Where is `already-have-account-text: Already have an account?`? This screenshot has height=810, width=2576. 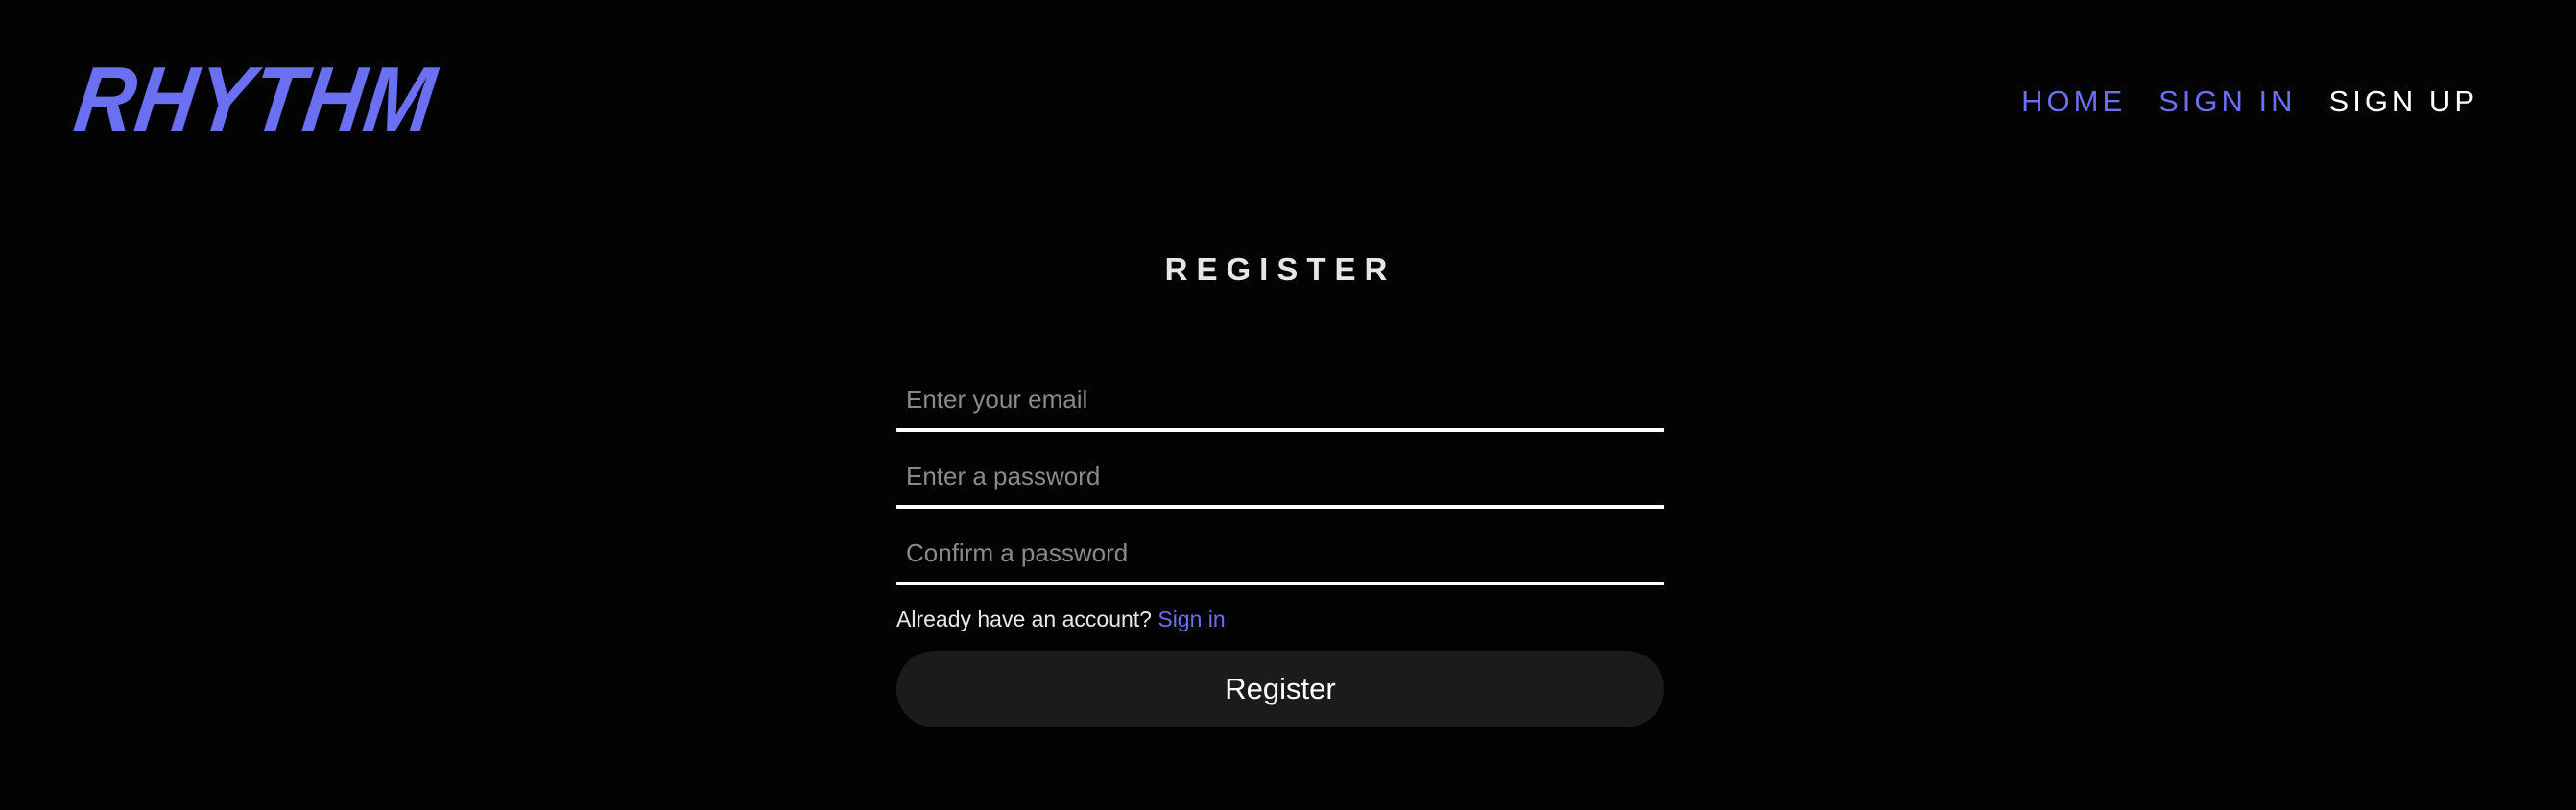 already-have-account-text: Already have an account? is located at coordinates (1024, 619).